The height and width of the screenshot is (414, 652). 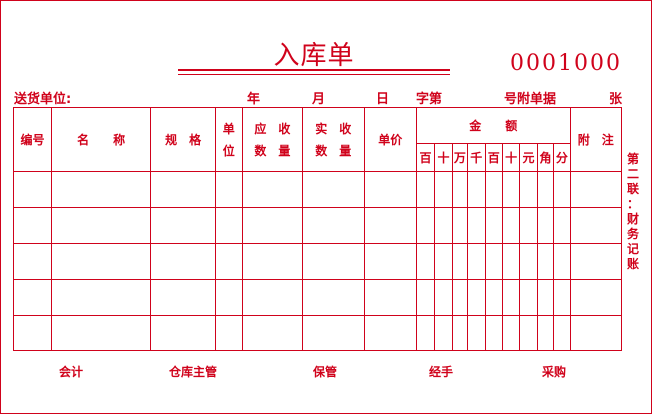 I want to click on col-header-qty-due: 应 收数 量, so click(x=272, y=139).